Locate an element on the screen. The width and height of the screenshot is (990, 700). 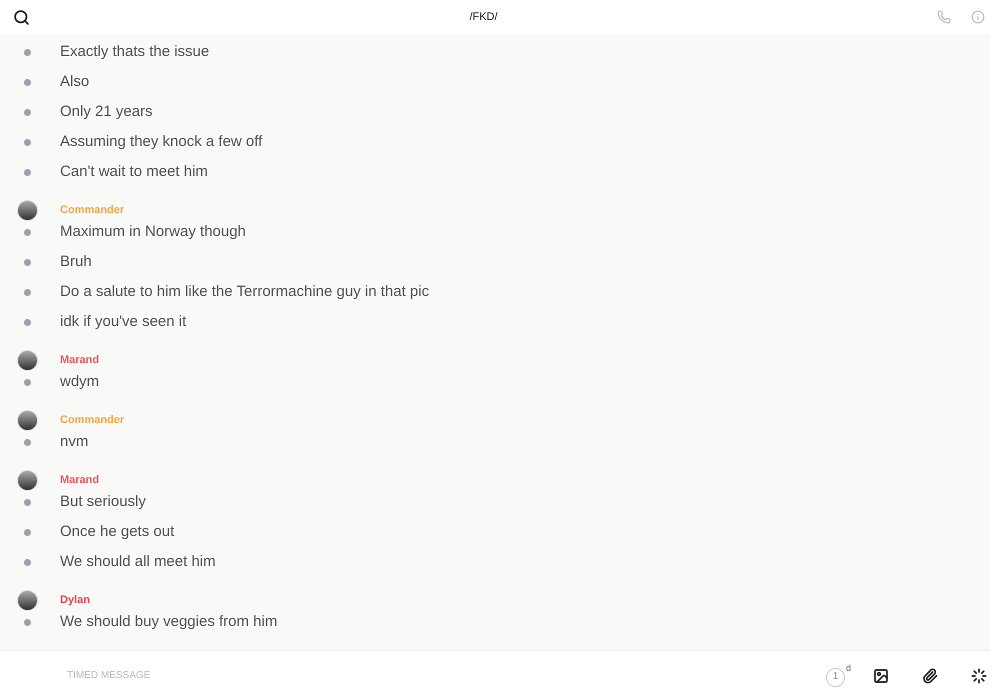
image-icon is located at coordinates (881, 676).